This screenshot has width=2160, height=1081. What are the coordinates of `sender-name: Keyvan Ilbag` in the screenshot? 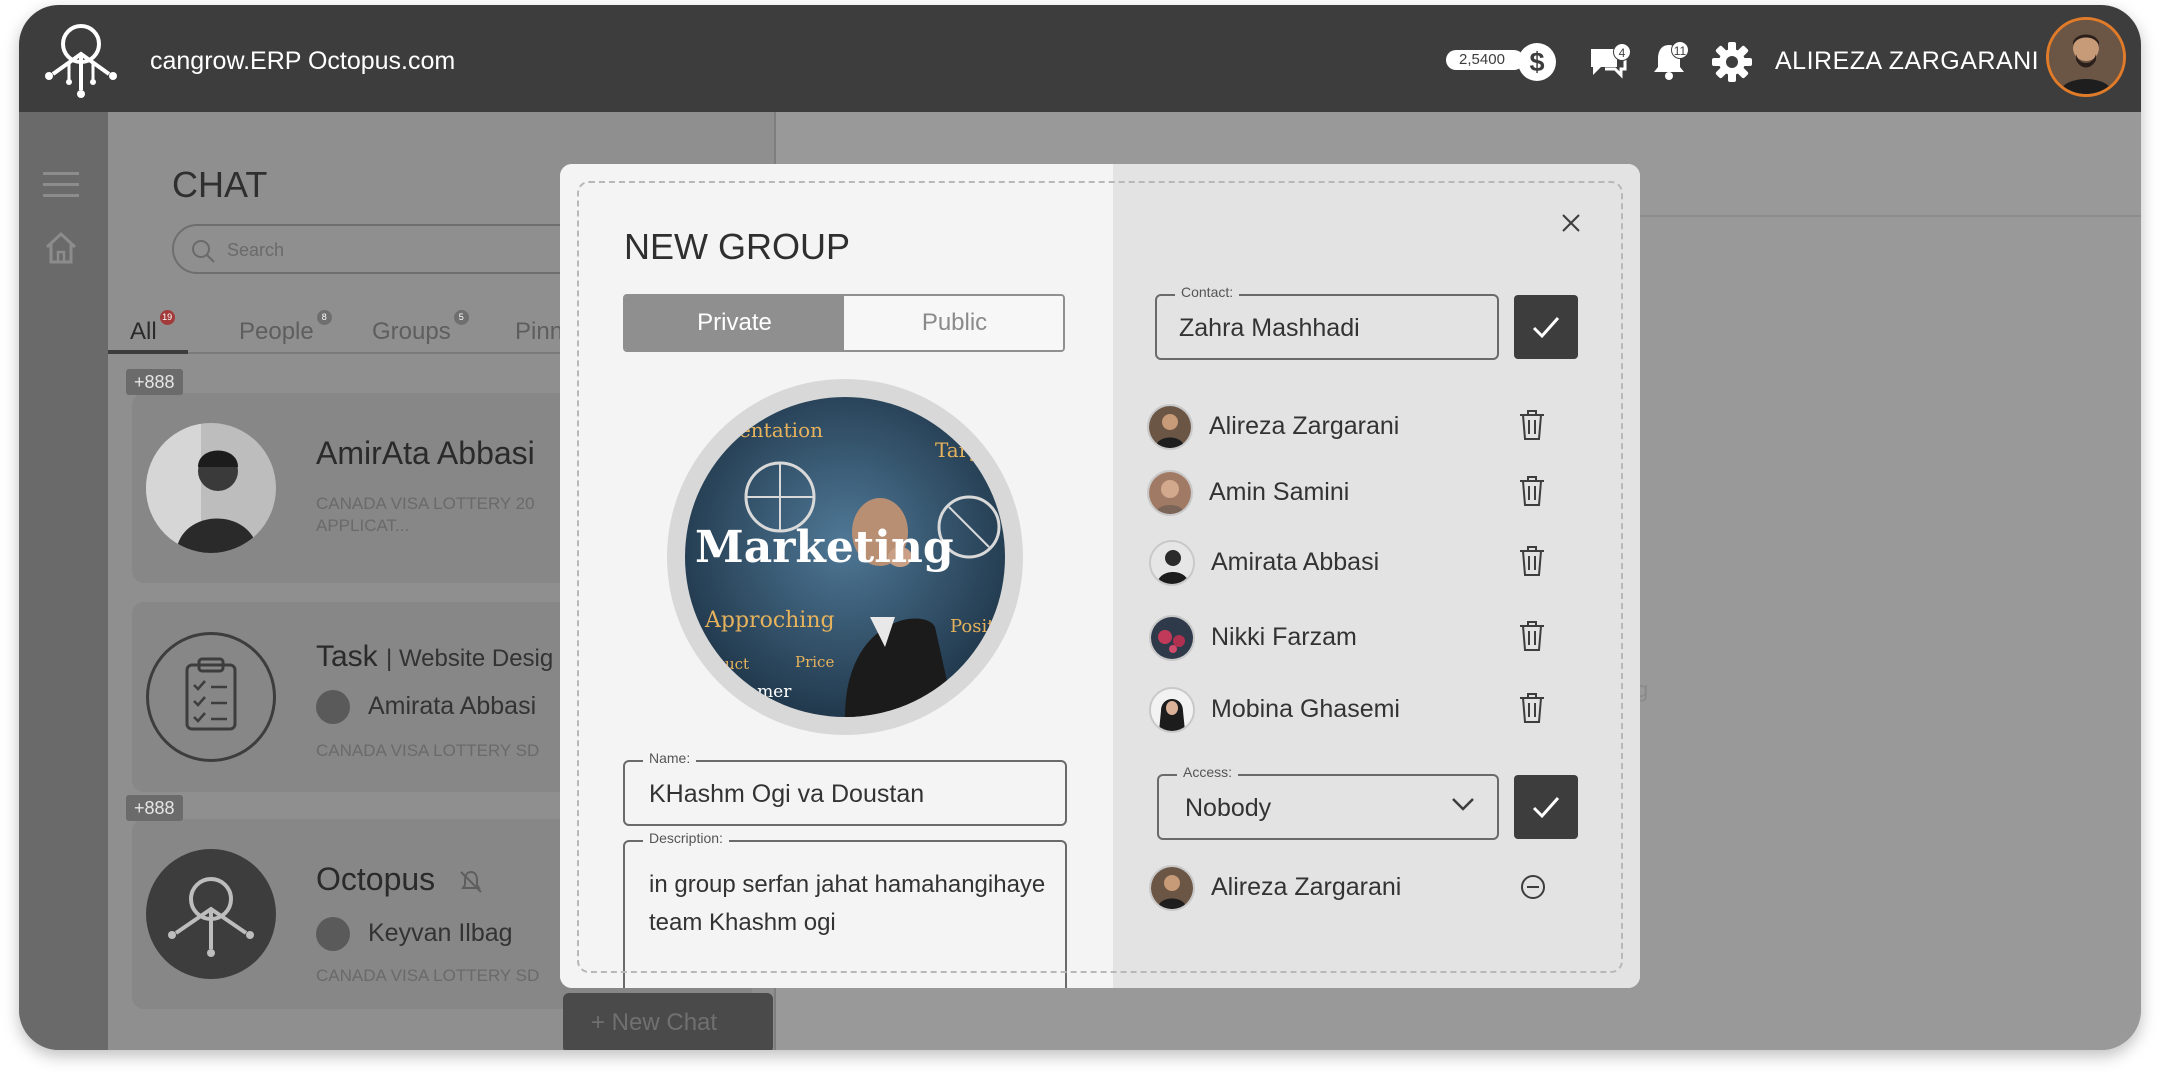 It's located at (440, 933).